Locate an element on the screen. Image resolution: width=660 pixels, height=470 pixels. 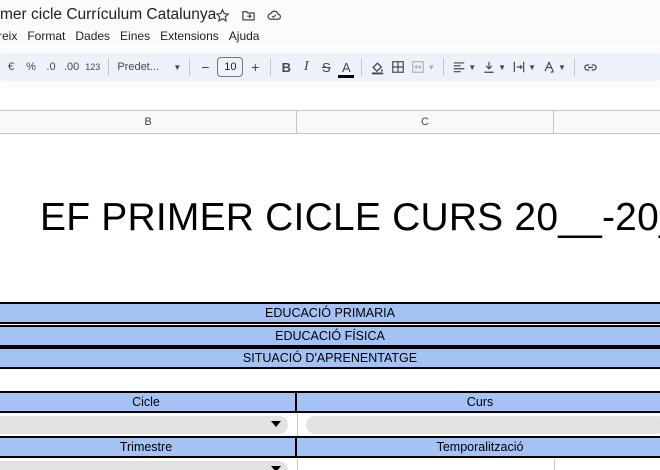
decrease-decimals-button: .0 is located at coordinates (51, 67).